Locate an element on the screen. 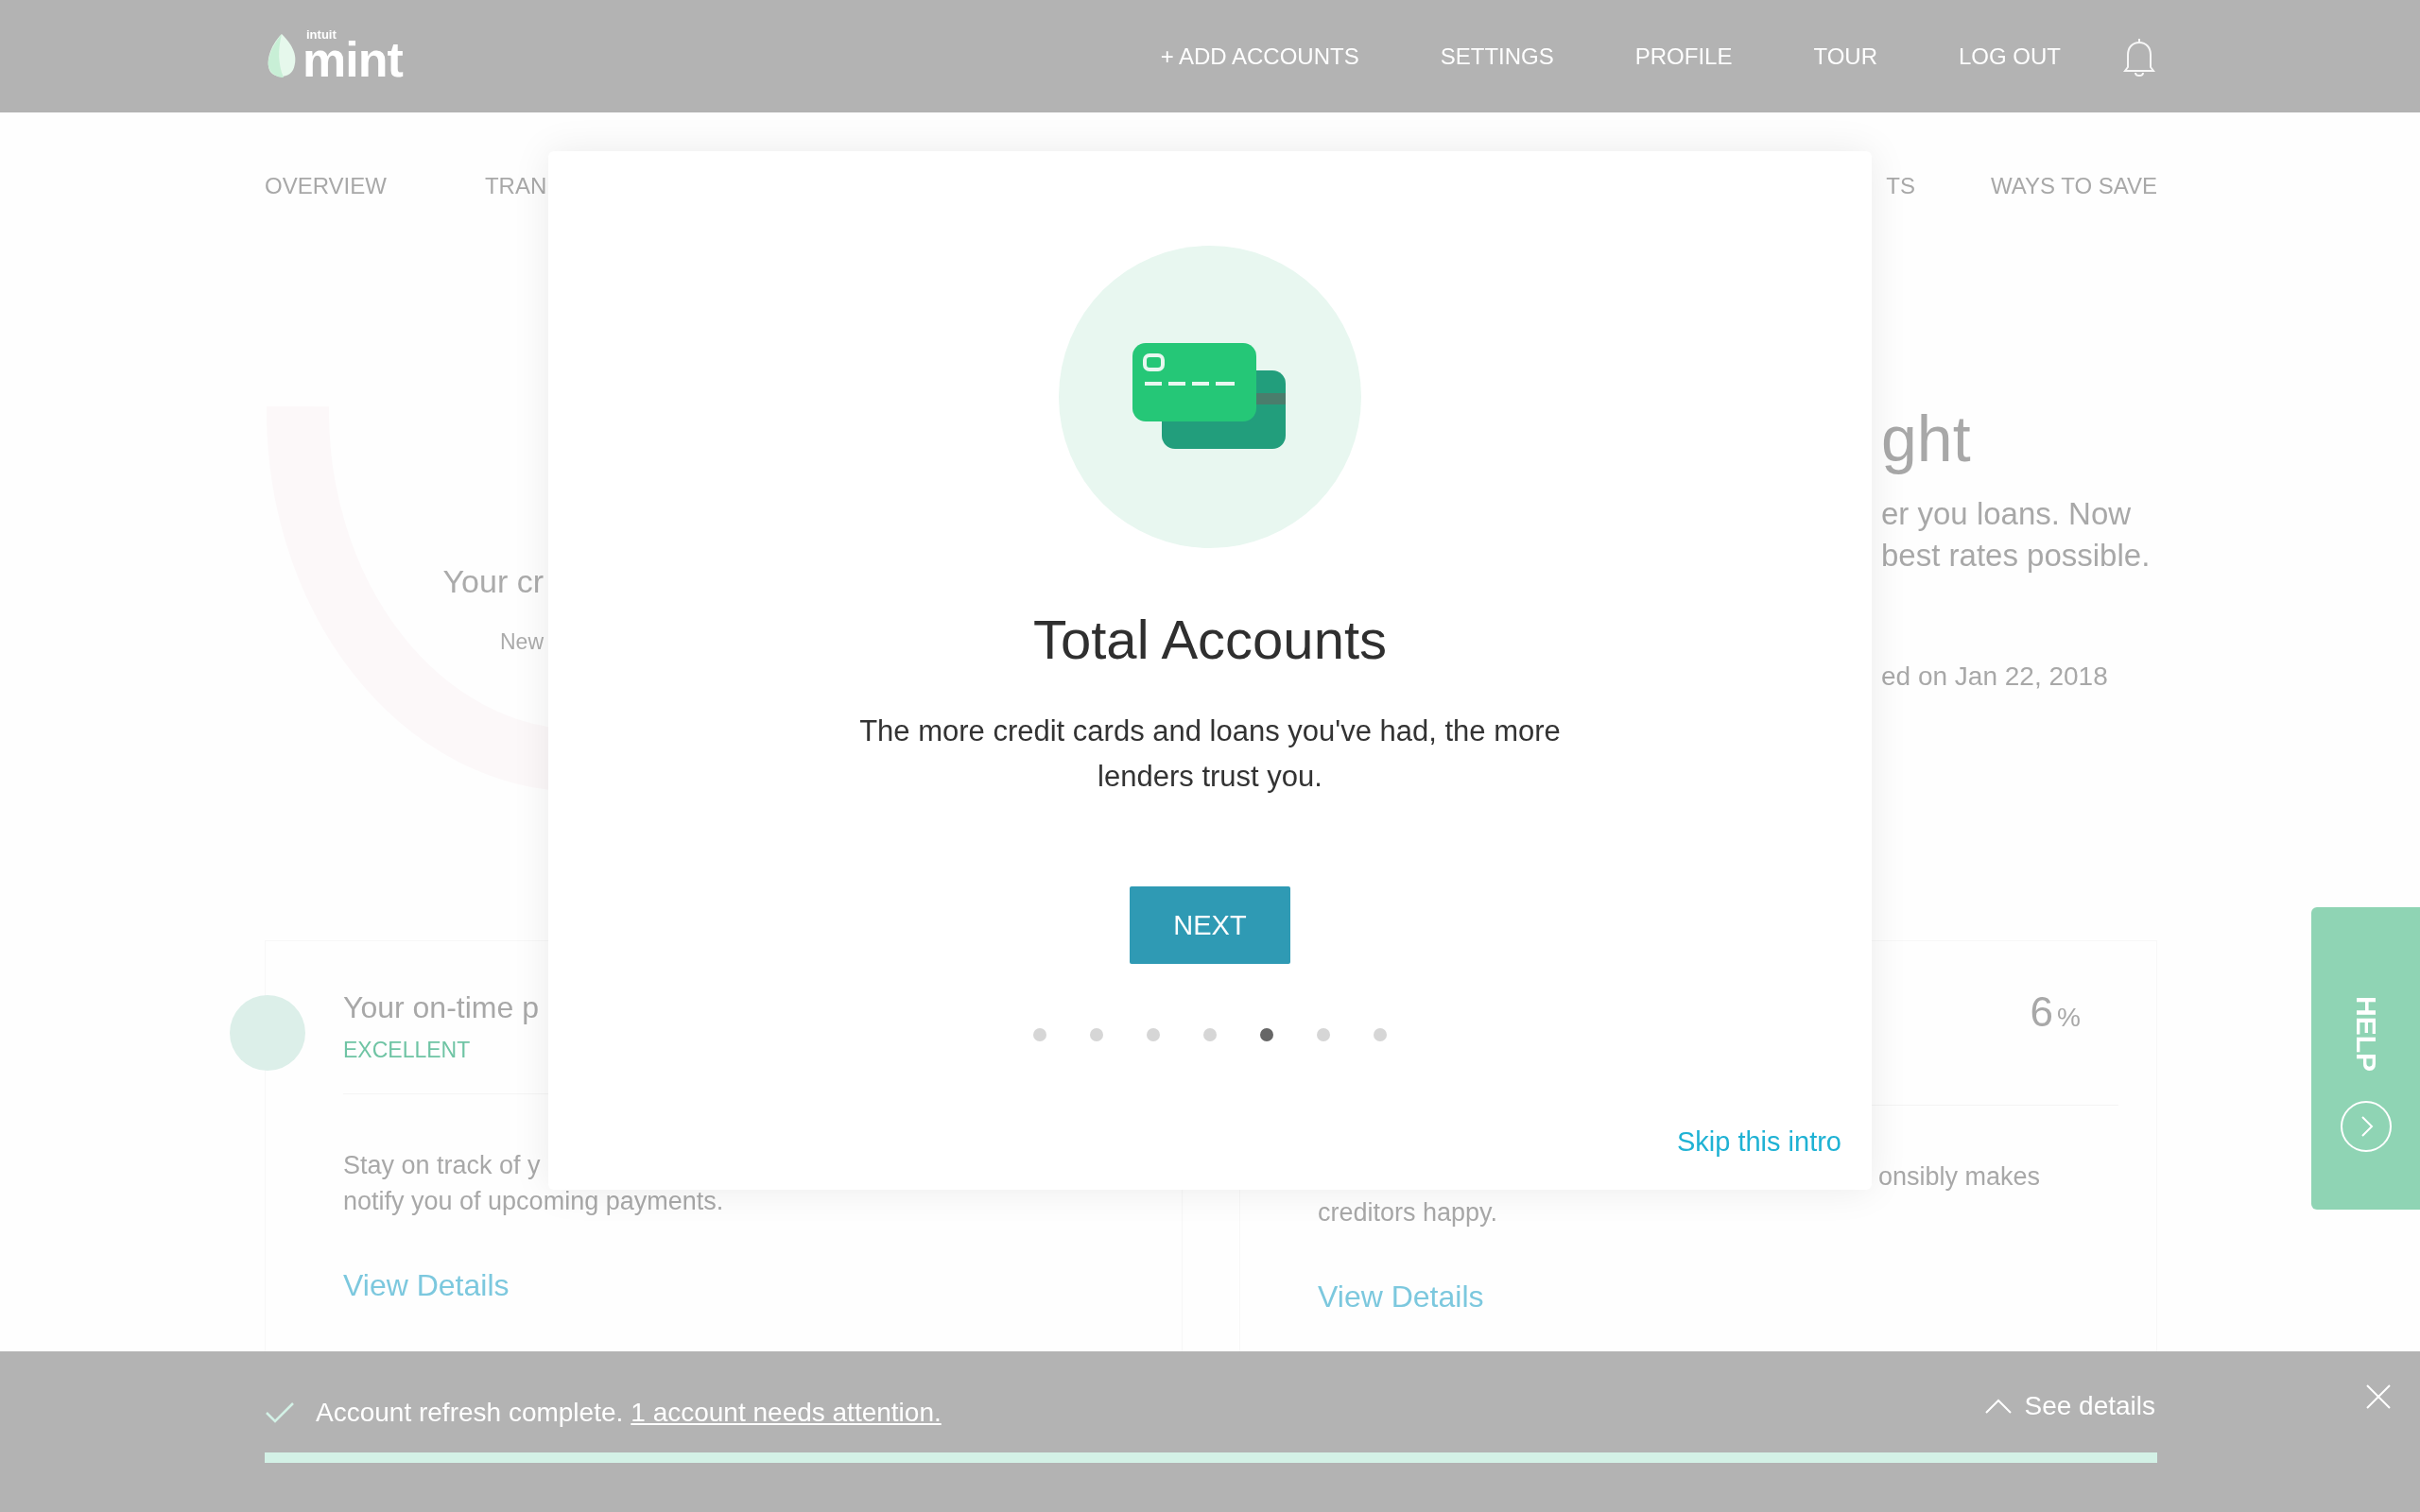  updated-date: ed on Jan 22, 2018 is located at coordinates (1994, 677).